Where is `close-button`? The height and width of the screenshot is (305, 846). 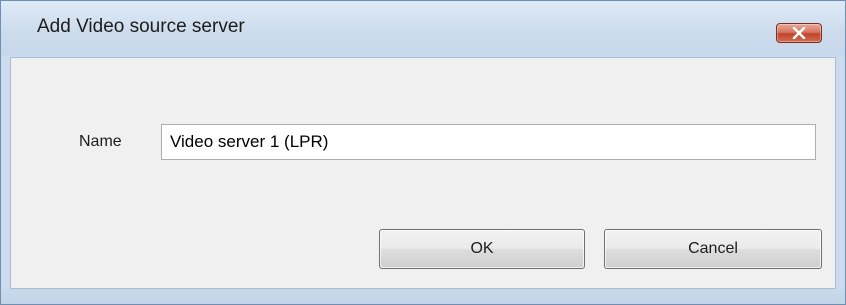 close-button is located at coordinates (799, 33).